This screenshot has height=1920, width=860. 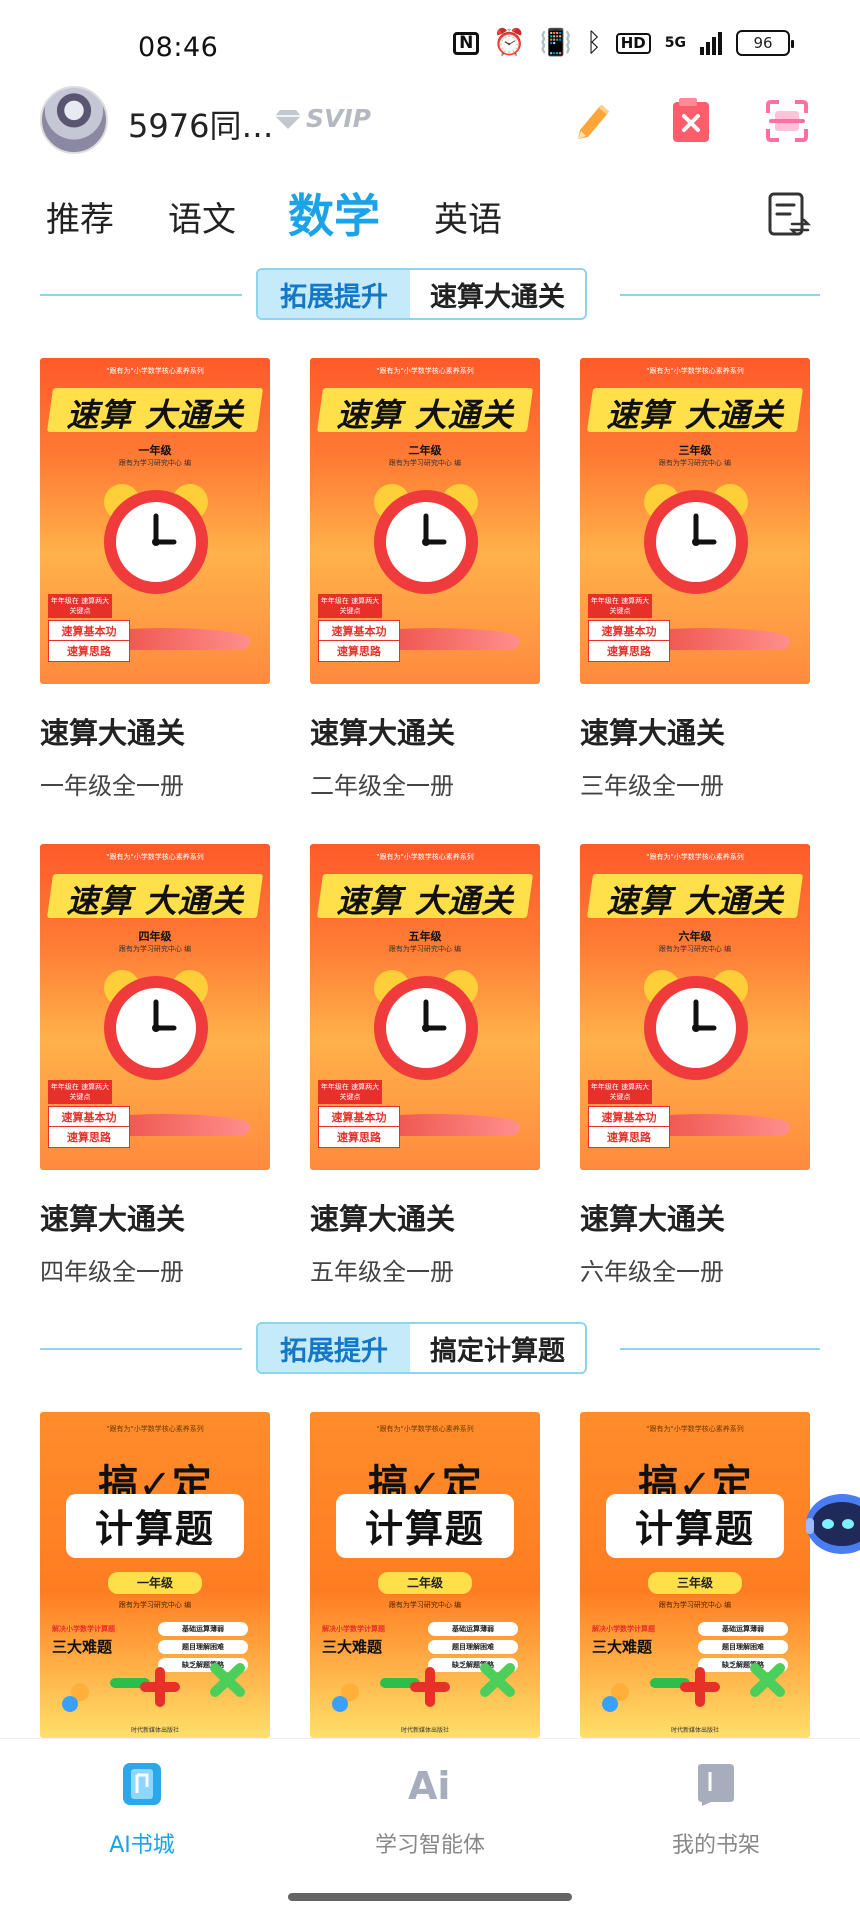 I want to click on nav-bookshelf: 我的书架, so click(x=716, y=1809).